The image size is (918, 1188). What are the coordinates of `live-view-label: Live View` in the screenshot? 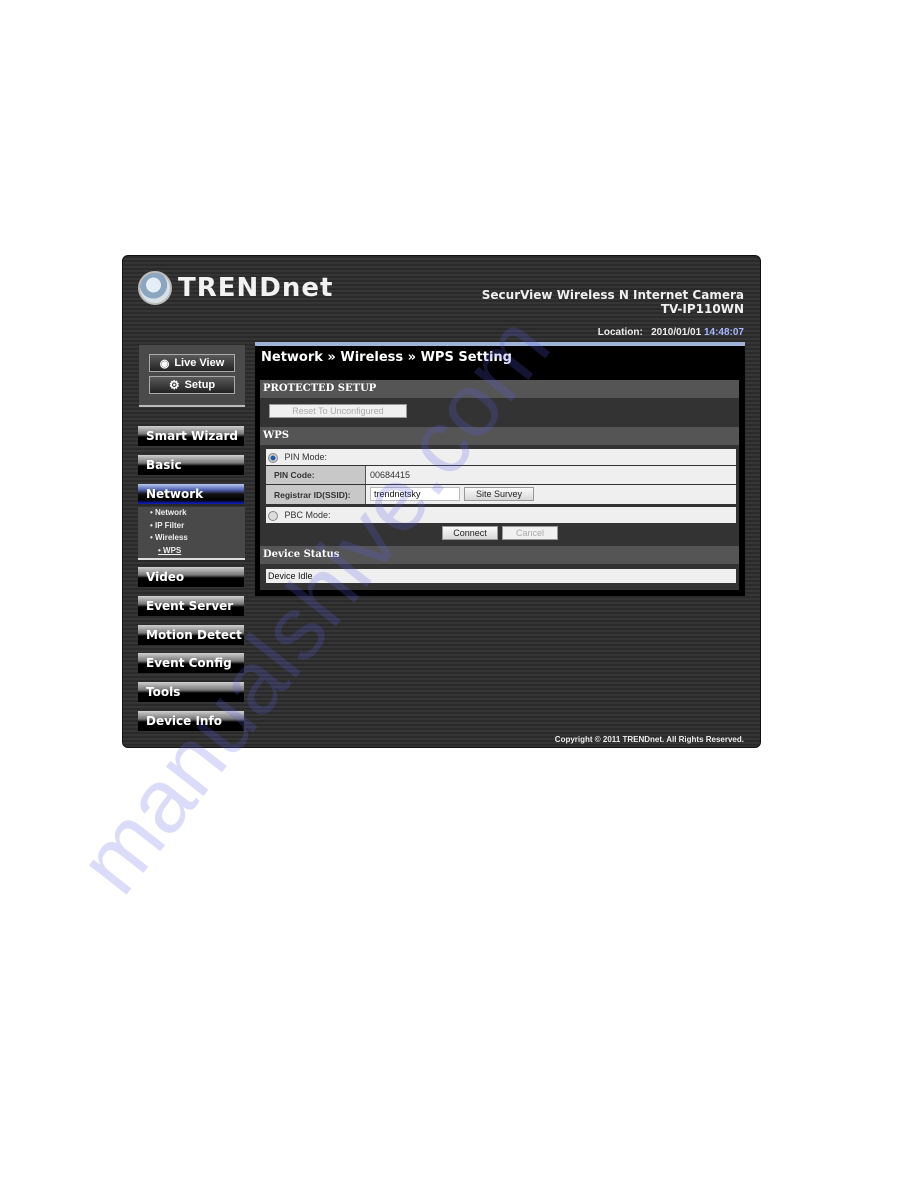 It's located at (199, 363).